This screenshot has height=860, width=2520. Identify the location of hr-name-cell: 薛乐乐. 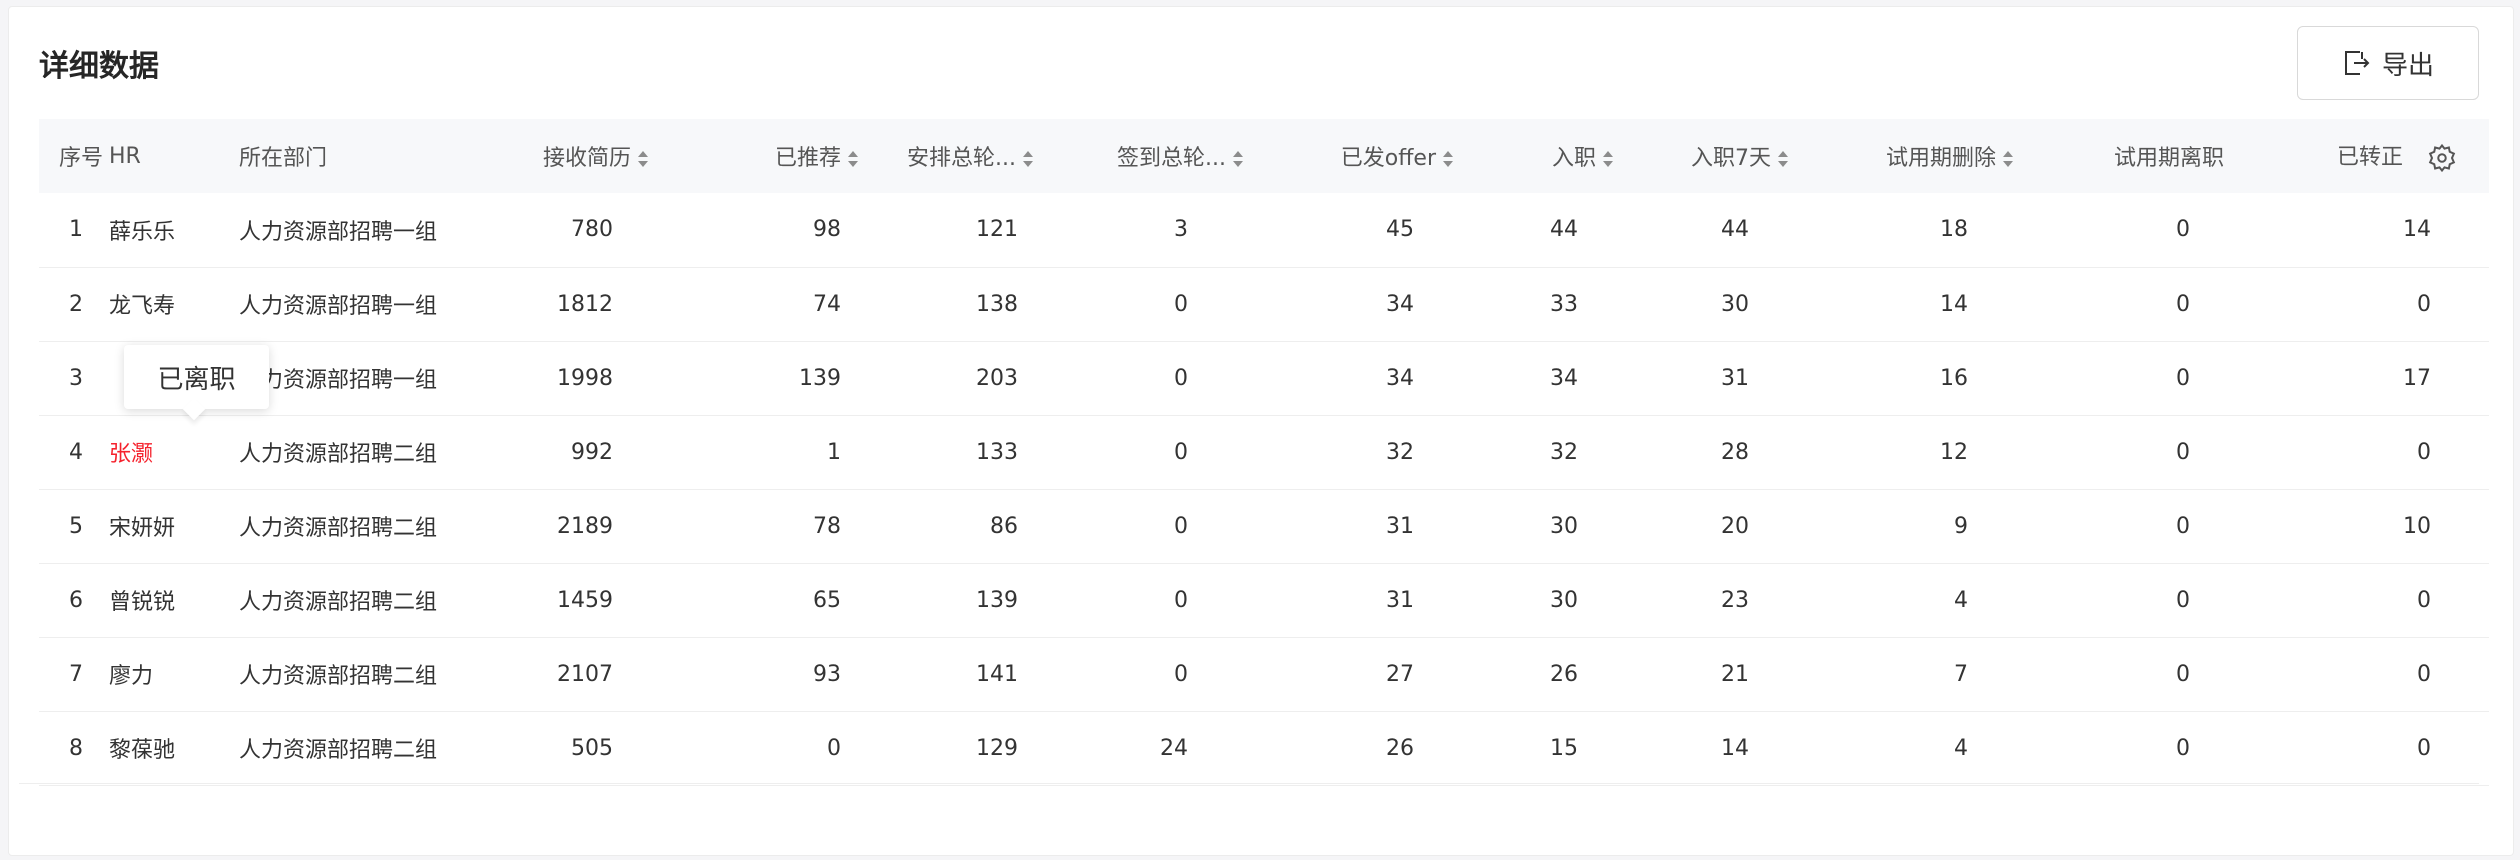
(142, 232).